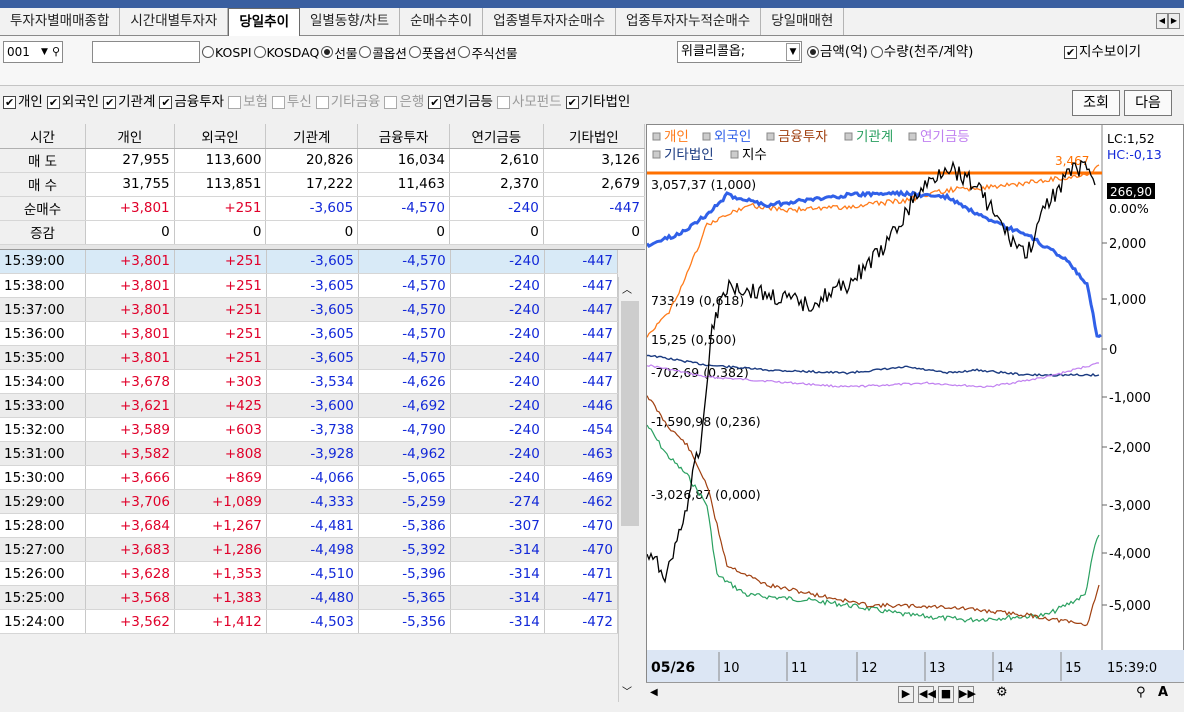 The image size is (1184, 712). I want to click on table-row: 15:30:00 +3,666 +869 -4,066 -5,065 -240 -469, so click(309, 477).